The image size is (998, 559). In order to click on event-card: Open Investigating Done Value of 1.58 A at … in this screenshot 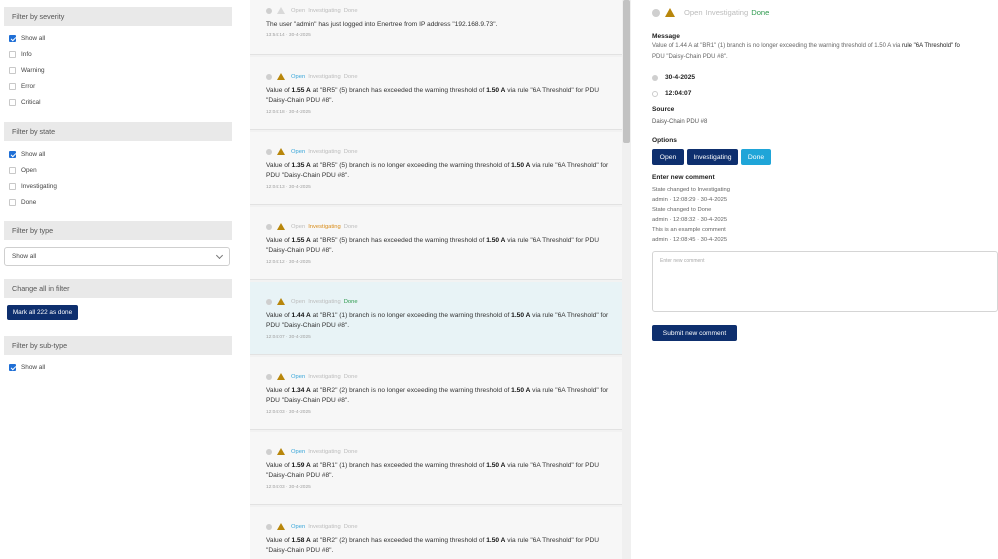, I will do `click(436, 533)`.